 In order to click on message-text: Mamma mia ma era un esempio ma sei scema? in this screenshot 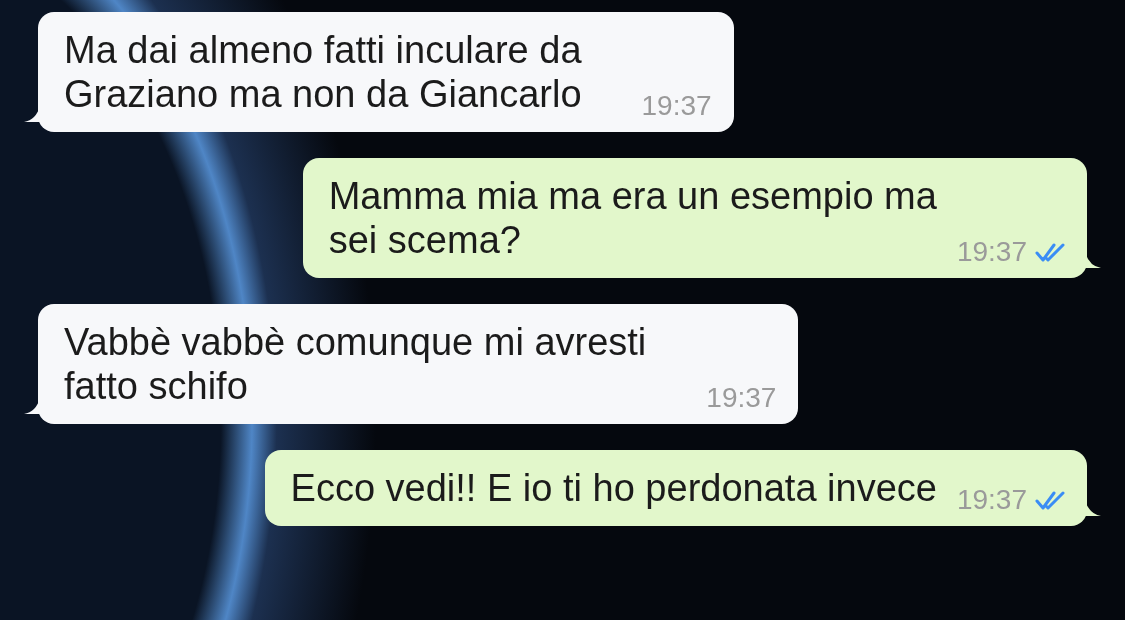, I will do `click(632, 218)`.